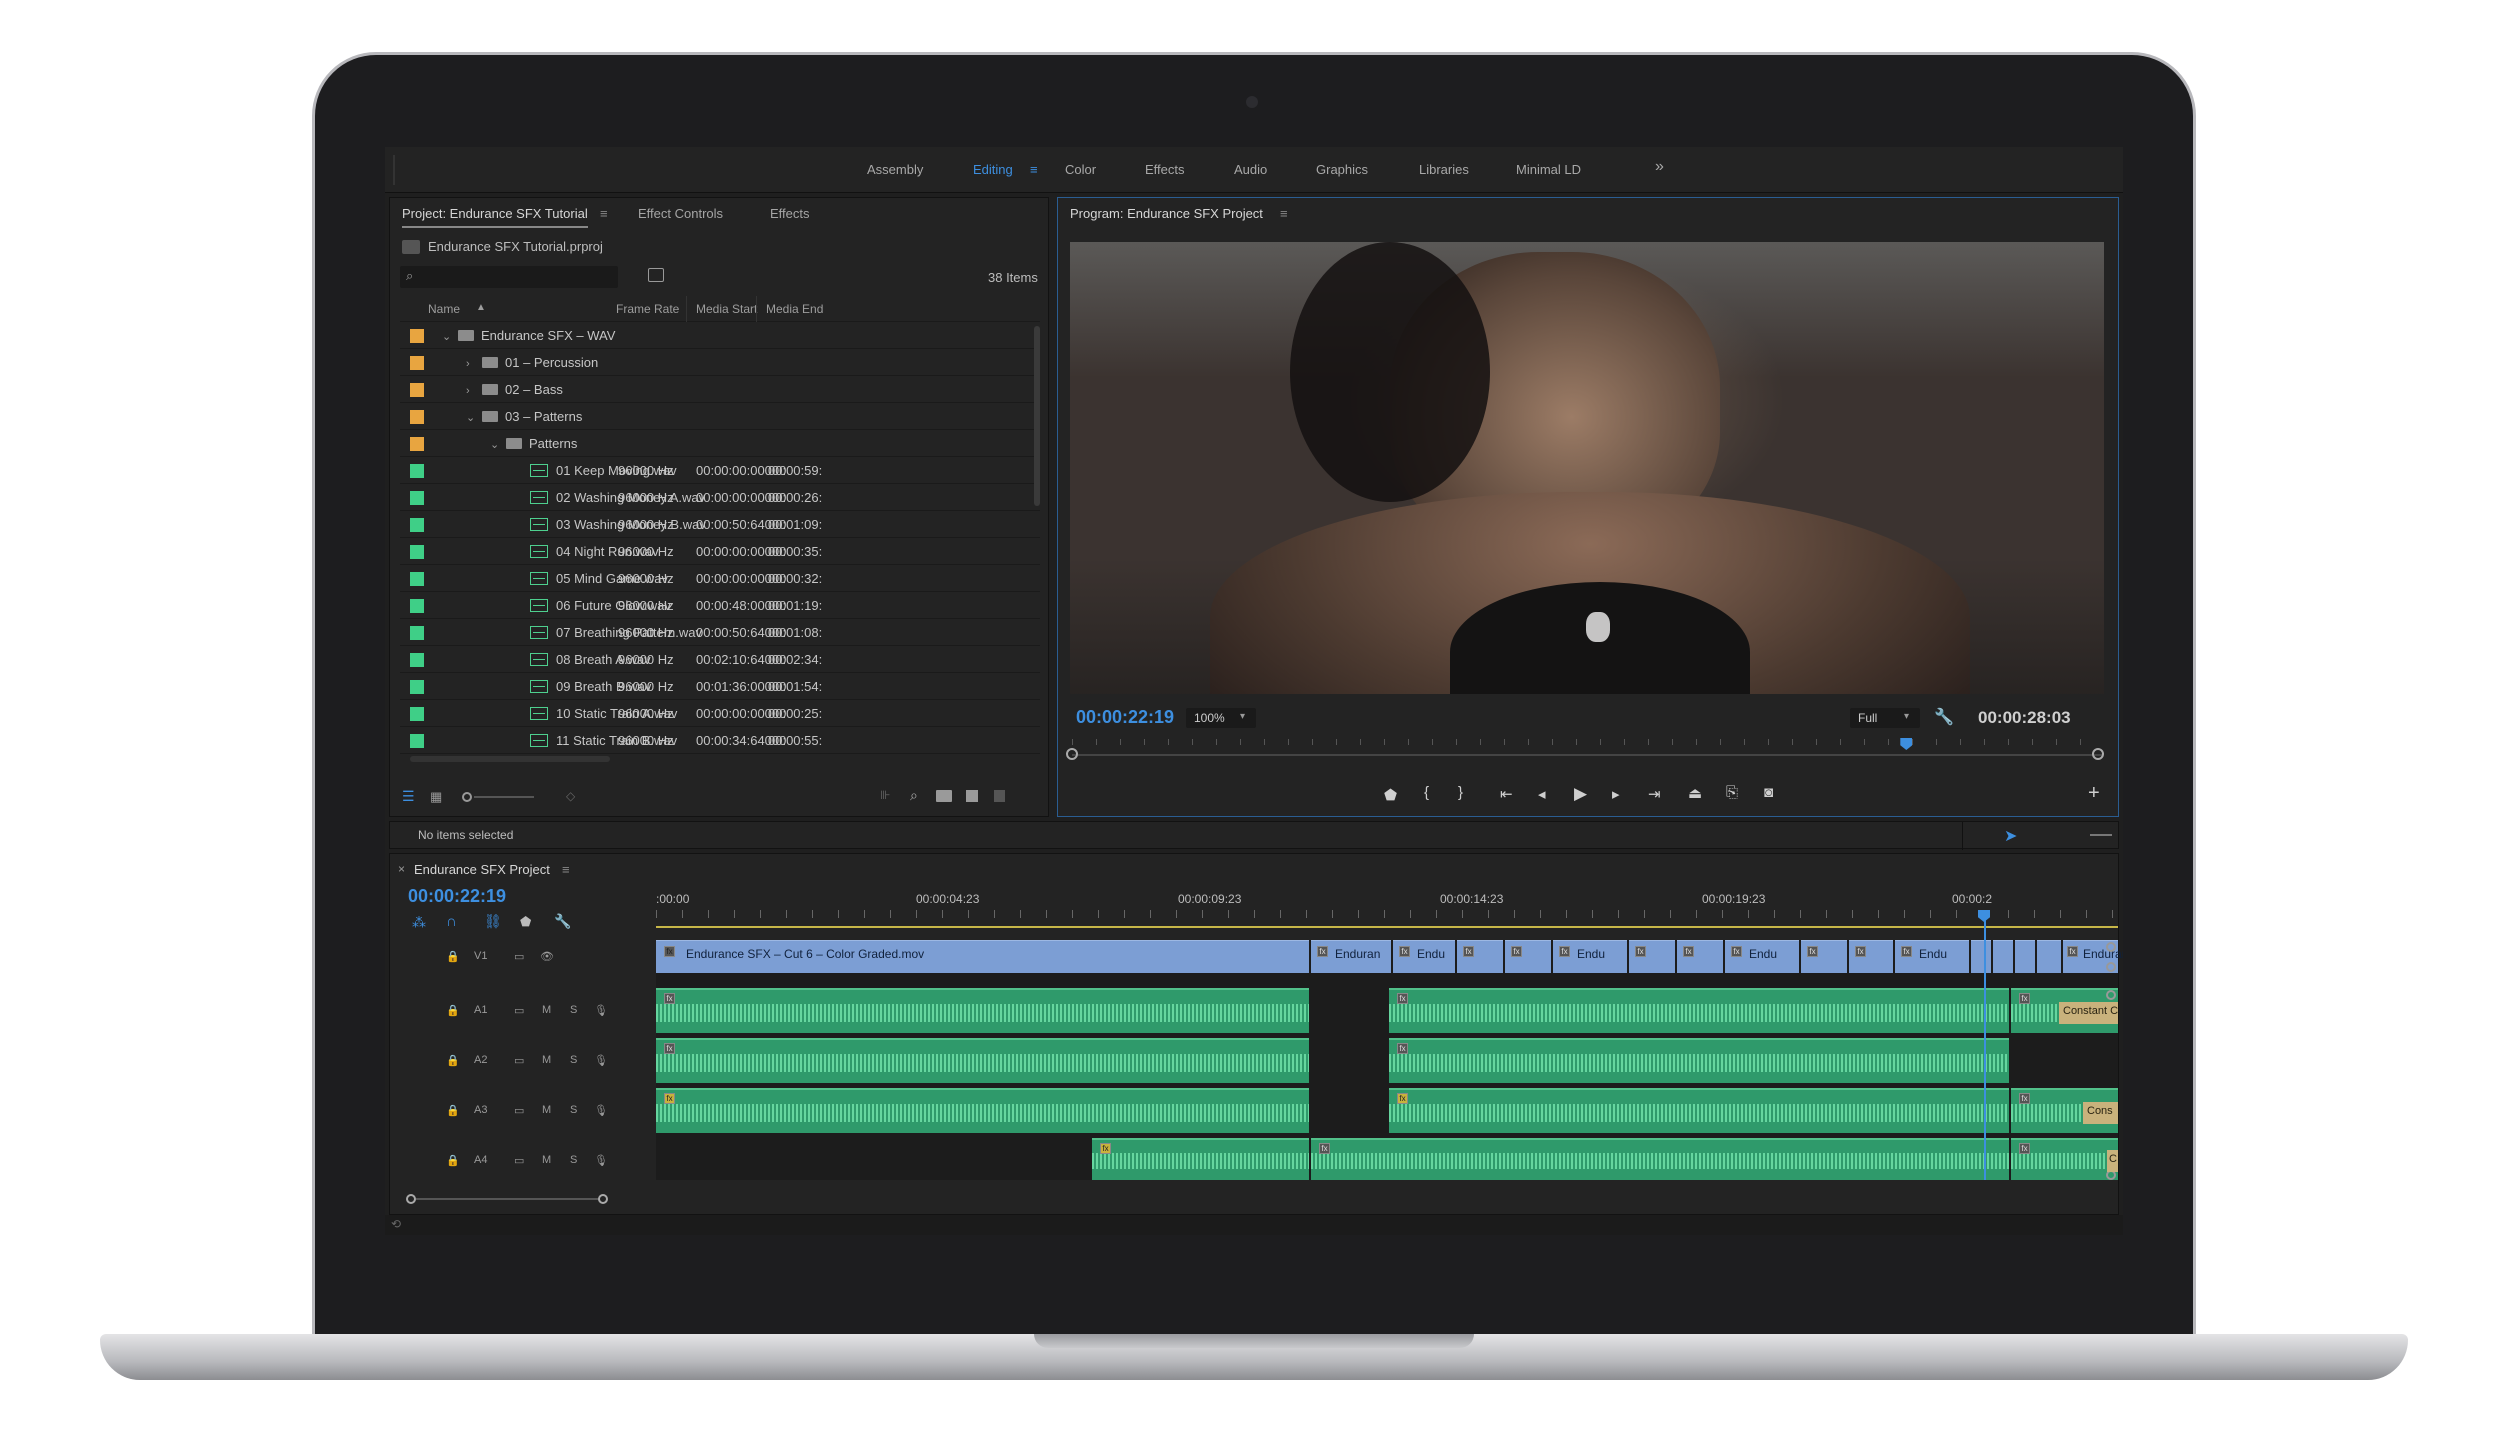  Describe the element at coordinates (1542, 794) in the screenshot. I see `step-back-icon: ◂` at that location.